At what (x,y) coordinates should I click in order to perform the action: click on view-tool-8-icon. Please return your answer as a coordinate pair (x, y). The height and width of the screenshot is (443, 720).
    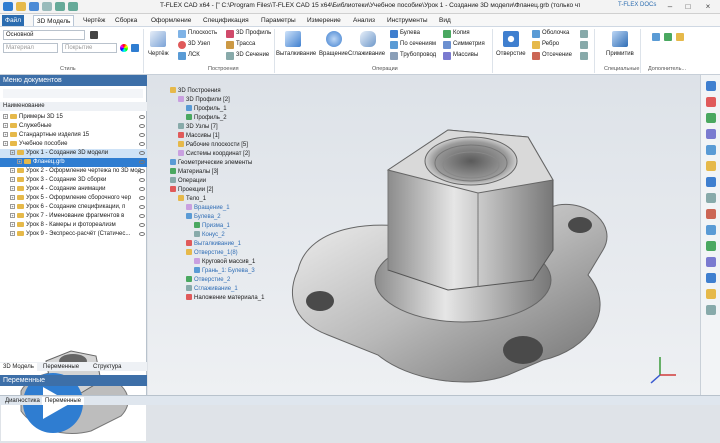
    Looking at the image, I should click on (711, 198).